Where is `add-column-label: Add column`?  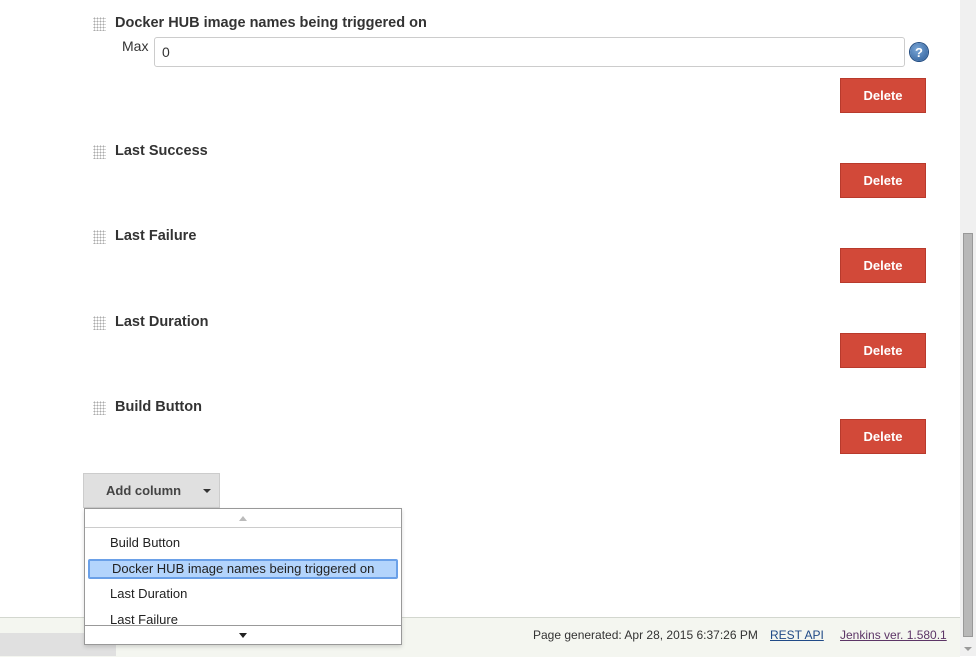
add-column-label: Add column is located at coordinates (144, 490).